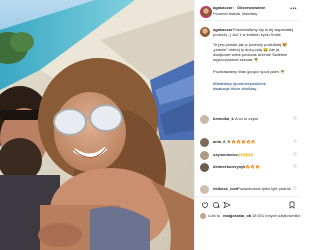  What do you see at coordinates (247, 20) in the screenshot?
I see `header-divider` at bounding box center [247, 20].